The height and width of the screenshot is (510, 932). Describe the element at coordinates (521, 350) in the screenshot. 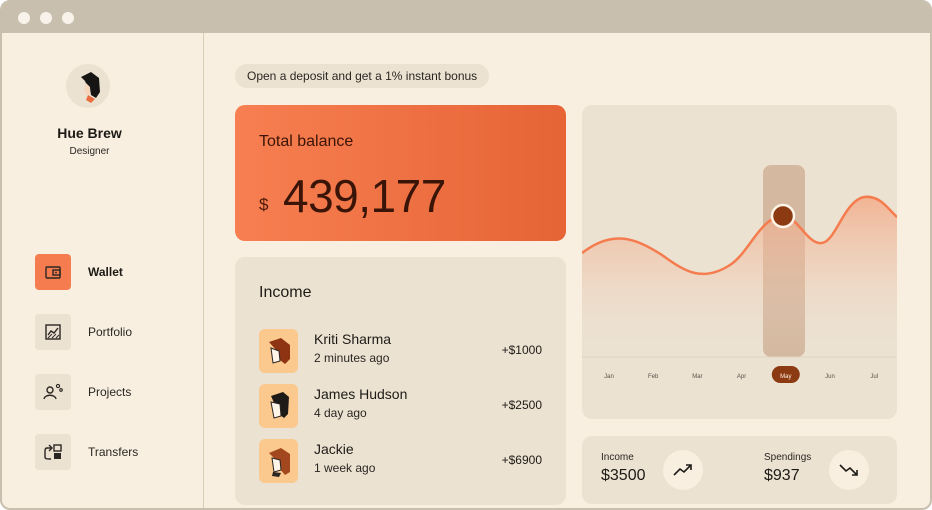

I see `income-row-amount: +$1000` at that location.